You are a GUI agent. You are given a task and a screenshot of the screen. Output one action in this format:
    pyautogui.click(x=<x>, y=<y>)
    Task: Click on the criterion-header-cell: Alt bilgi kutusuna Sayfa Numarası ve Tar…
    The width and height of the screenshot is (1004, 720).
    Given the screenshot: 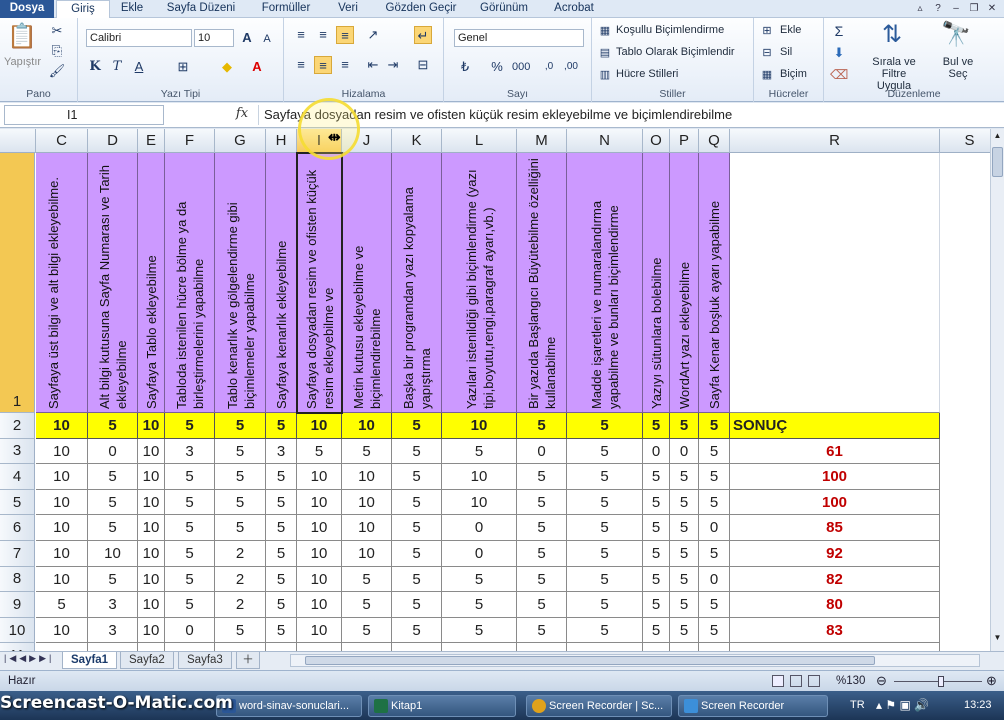 What is the action you would take?
    pyautogui.click(x=113, y=283)
    